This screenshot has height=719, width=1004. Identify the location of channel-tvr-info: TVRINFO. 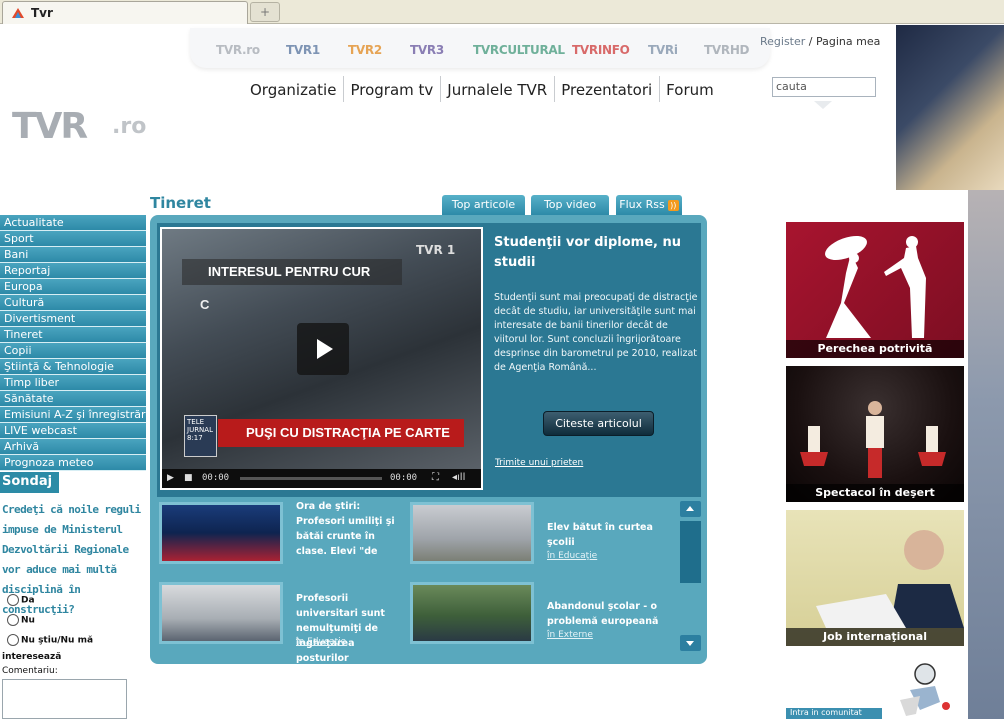
(601, 50).